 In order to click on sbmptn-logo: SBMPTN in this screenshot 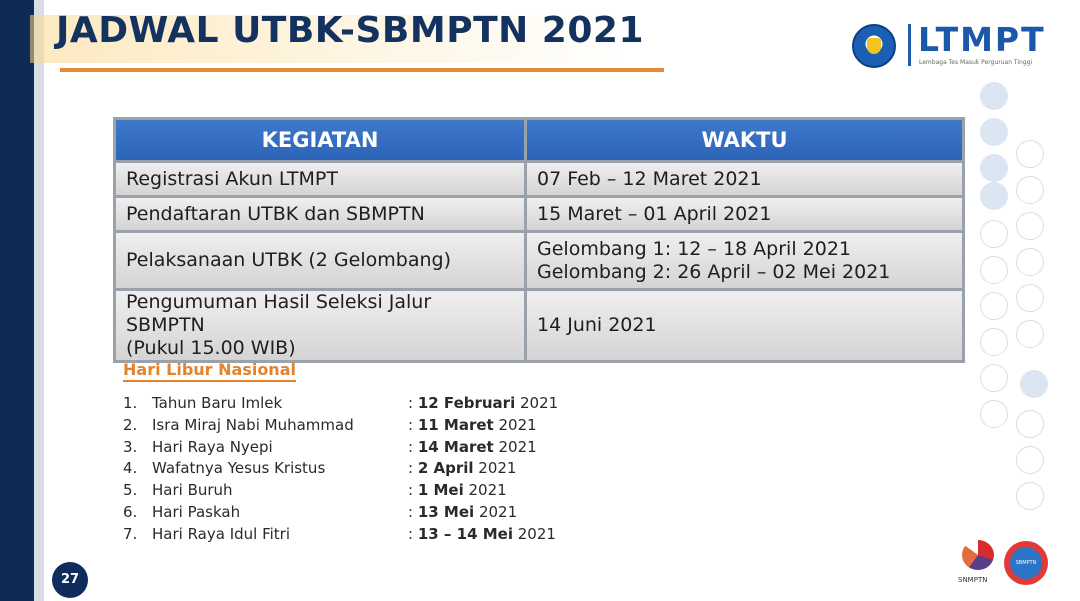, I will do `click(1026, 563)`.